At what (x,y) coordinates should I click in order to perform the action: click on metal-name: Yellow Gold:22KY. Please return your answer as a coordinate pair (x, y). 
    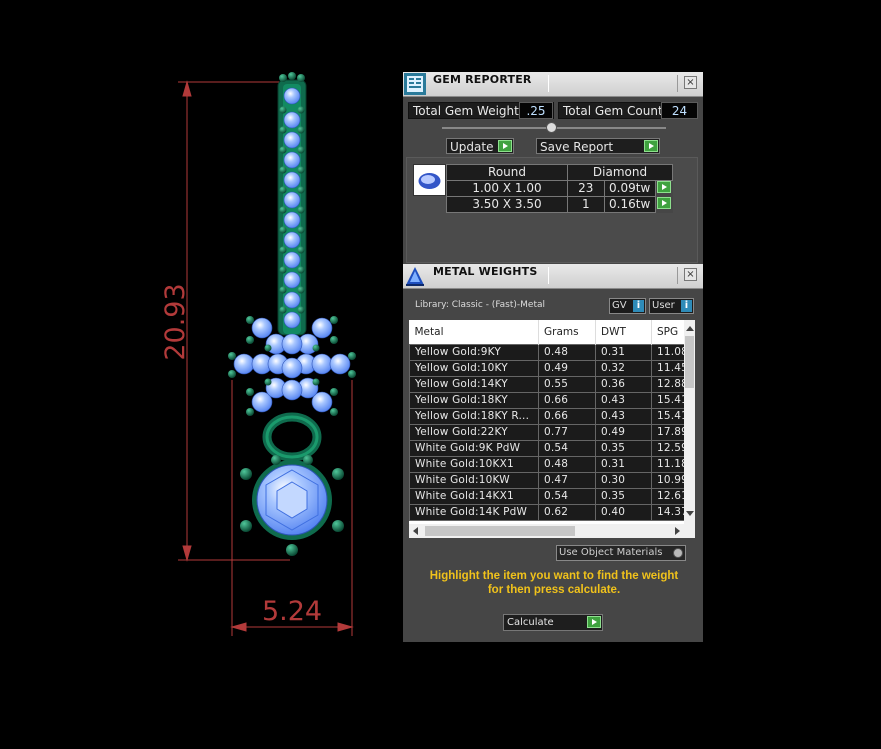
    Looking at the image, I should click on (474, 432).